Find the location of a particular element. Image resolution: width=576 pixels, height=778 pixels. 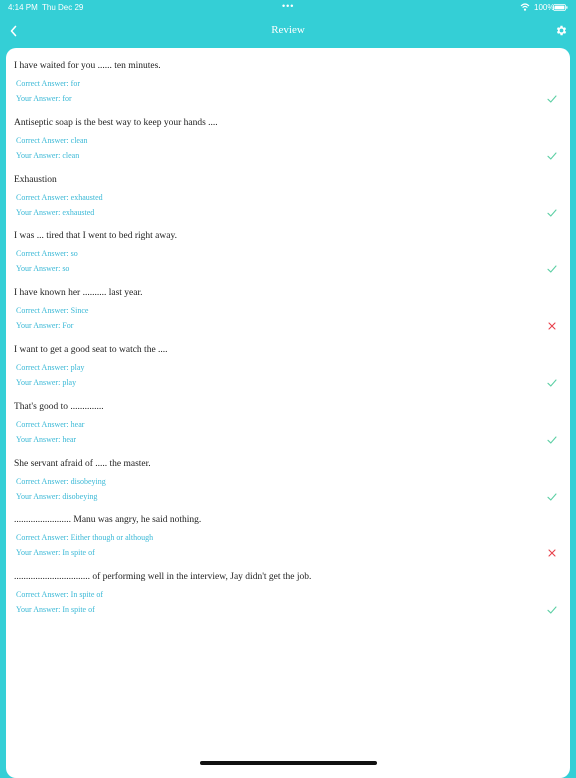

correct-answer-value: In spite of is located at coordinates (87, 595).